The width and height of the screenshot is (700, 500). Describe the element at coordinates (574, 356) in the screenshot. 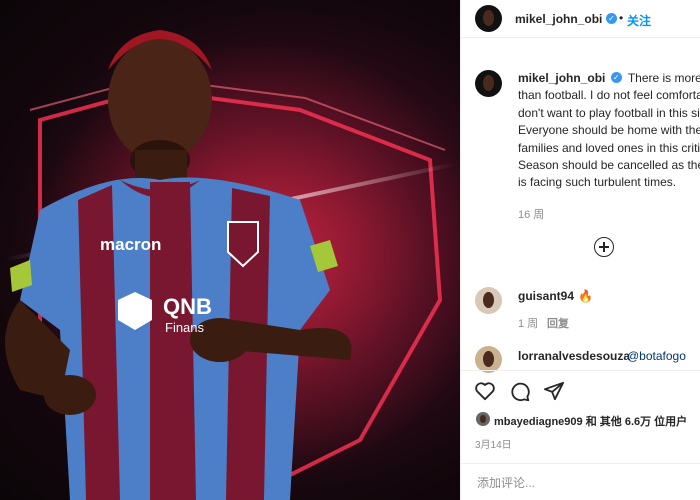

I see `comment-username: lorranalvesdesouza` at that location.